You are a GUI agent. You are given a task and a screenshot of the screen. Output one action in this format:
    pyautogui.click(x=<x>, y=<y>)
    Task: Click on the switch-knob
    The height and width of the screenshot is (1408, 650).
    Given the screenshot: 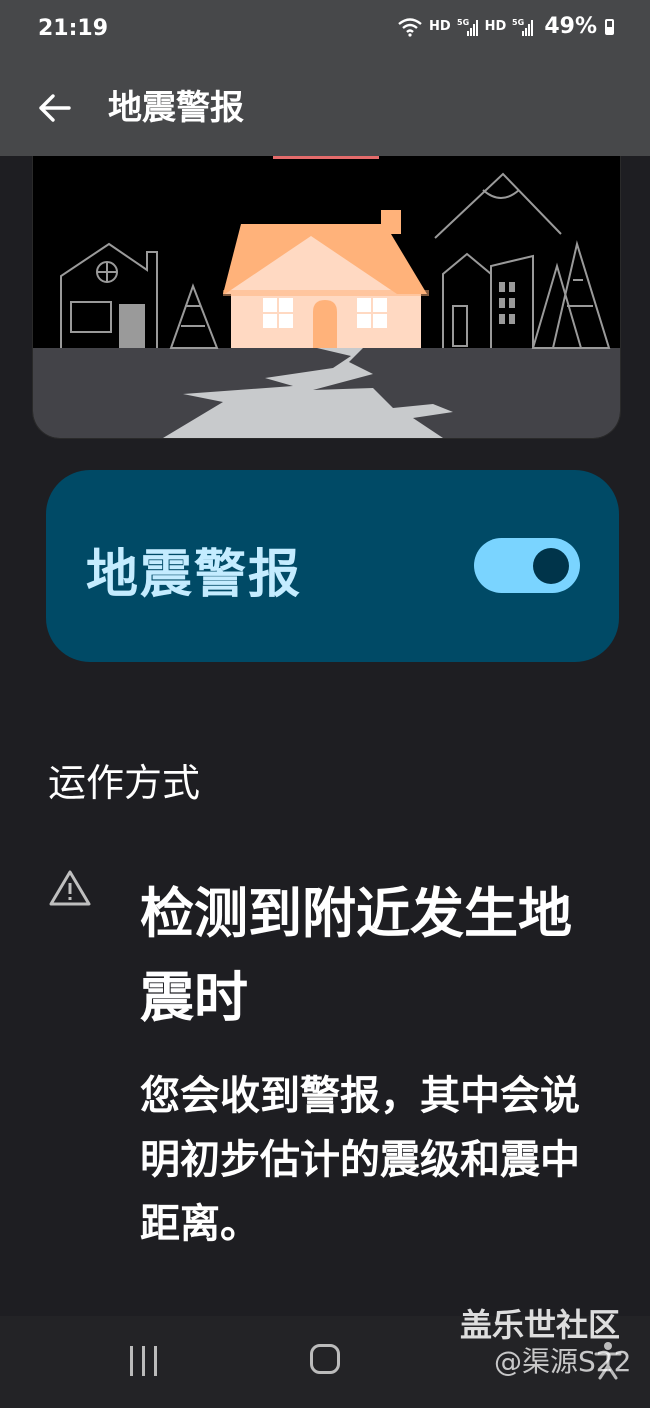 What is the action you would take?
    pyautogui.click(x=551, y=566)
    